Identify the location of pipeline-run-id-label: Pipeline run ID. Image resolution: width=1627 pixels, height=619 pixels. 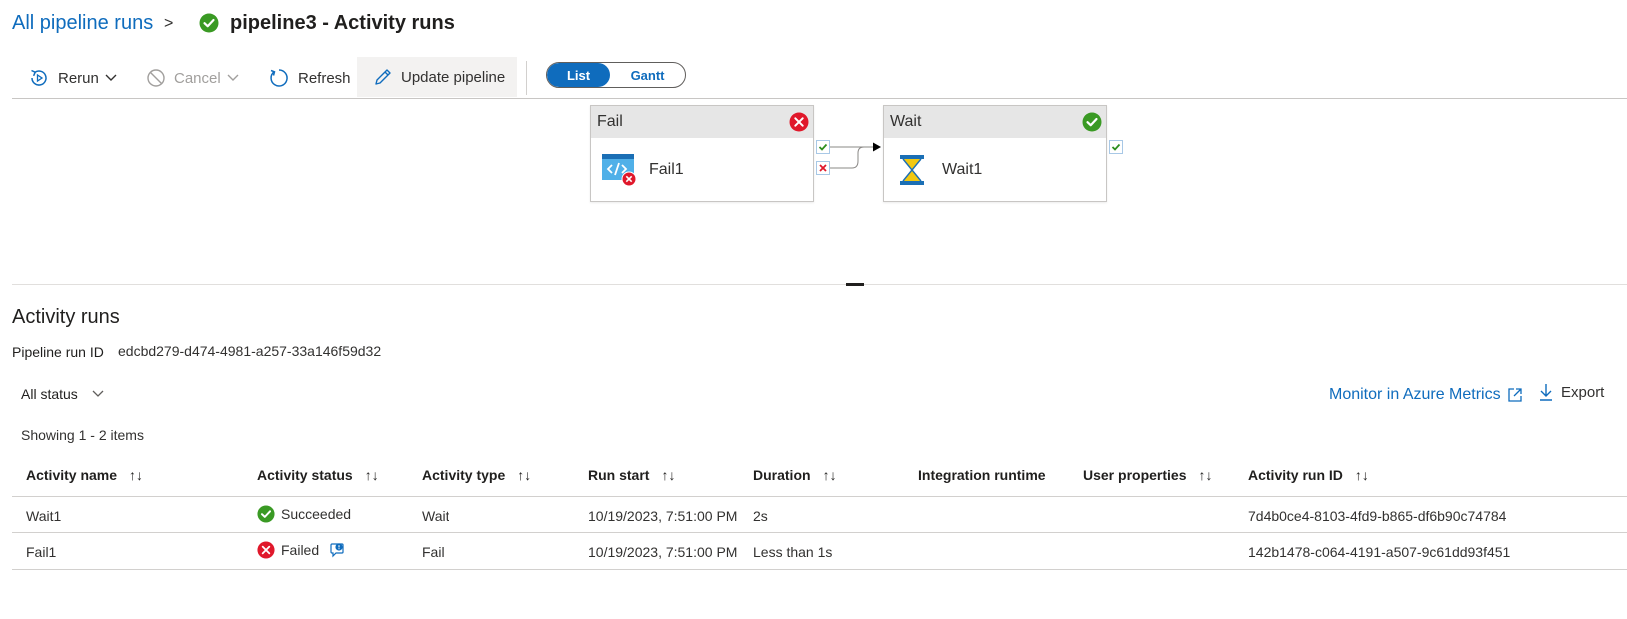
(58, 352).